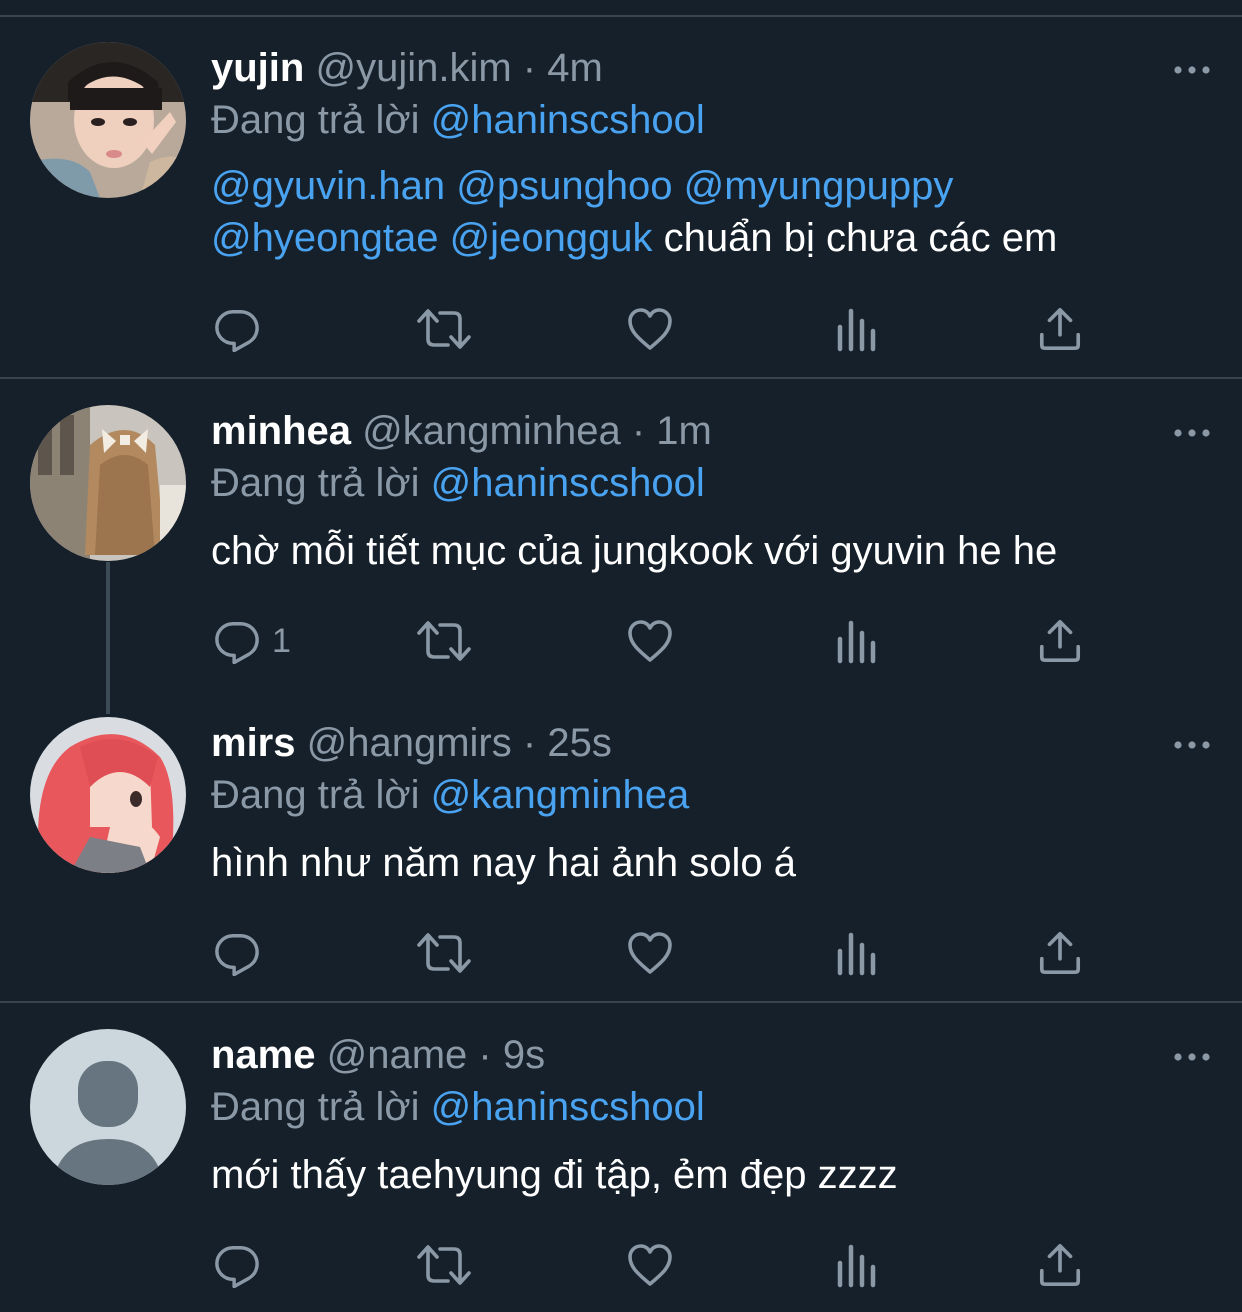  I want to click on timestamp: 1m, so click(684, 431).